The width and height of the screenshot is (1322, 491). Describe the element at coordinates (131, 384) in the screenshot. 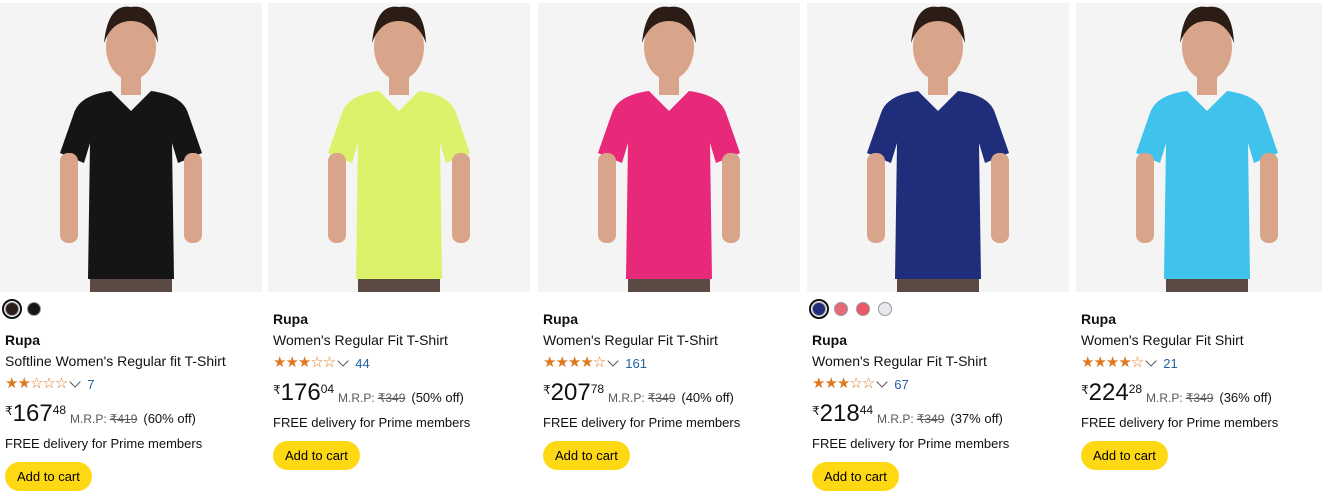

I see `rating-row: ★★☆☆☆ 7` at that location.